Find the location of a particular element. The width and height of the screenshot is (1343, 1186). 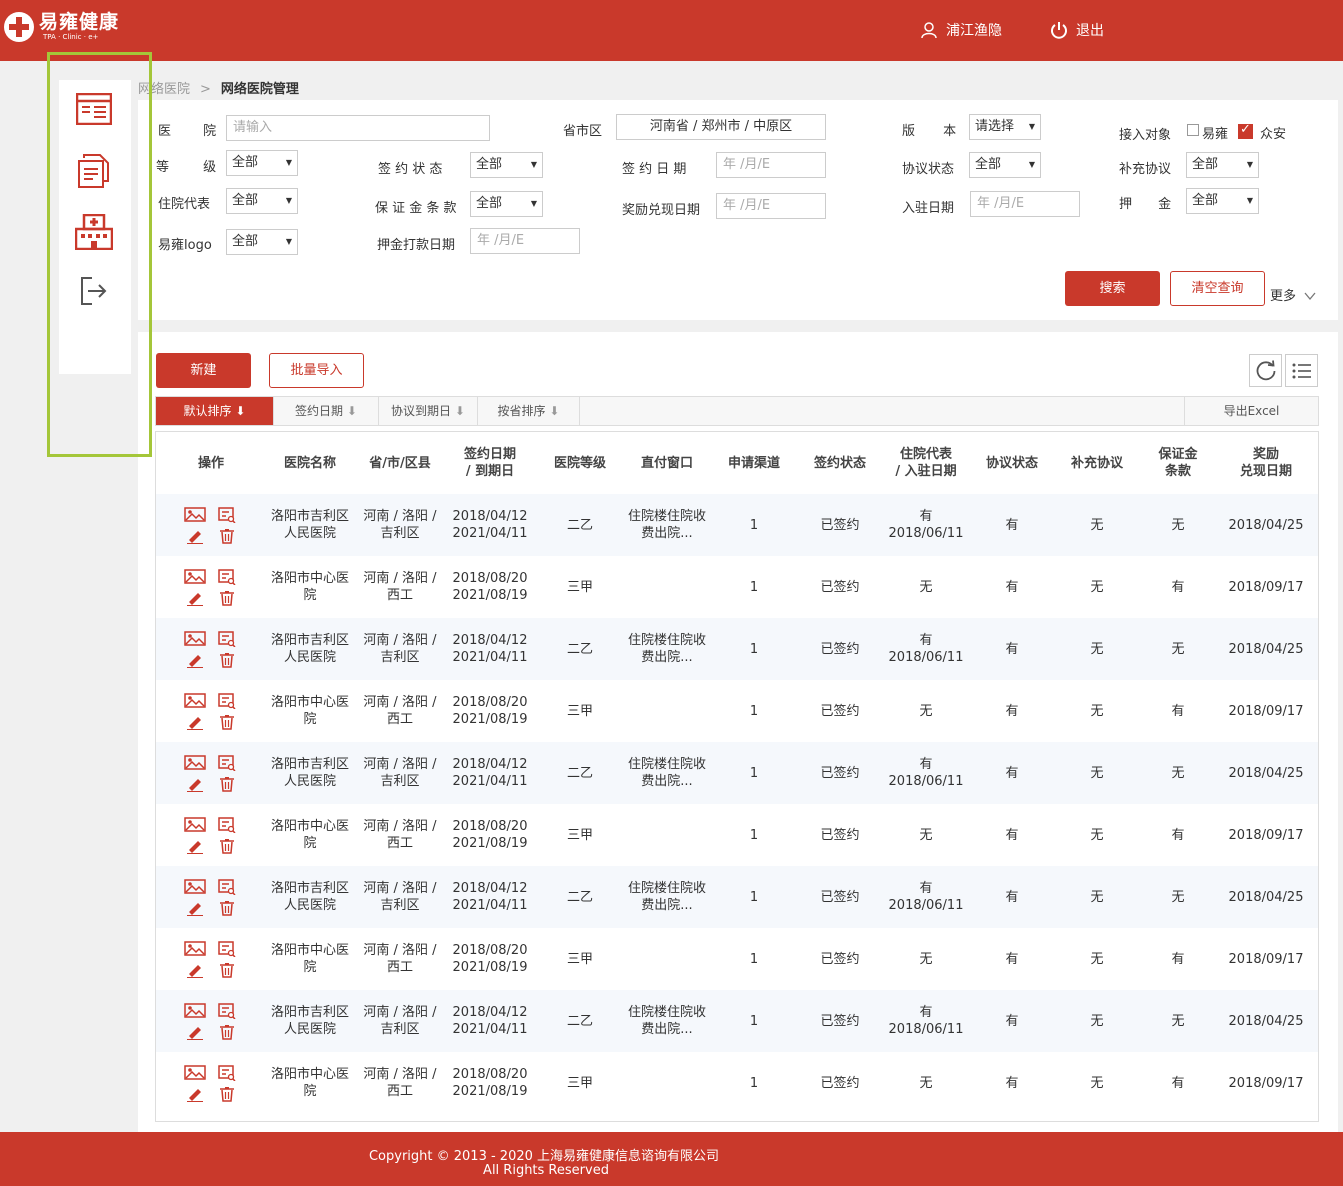

exit-icon is located at coordinates (94, 291).